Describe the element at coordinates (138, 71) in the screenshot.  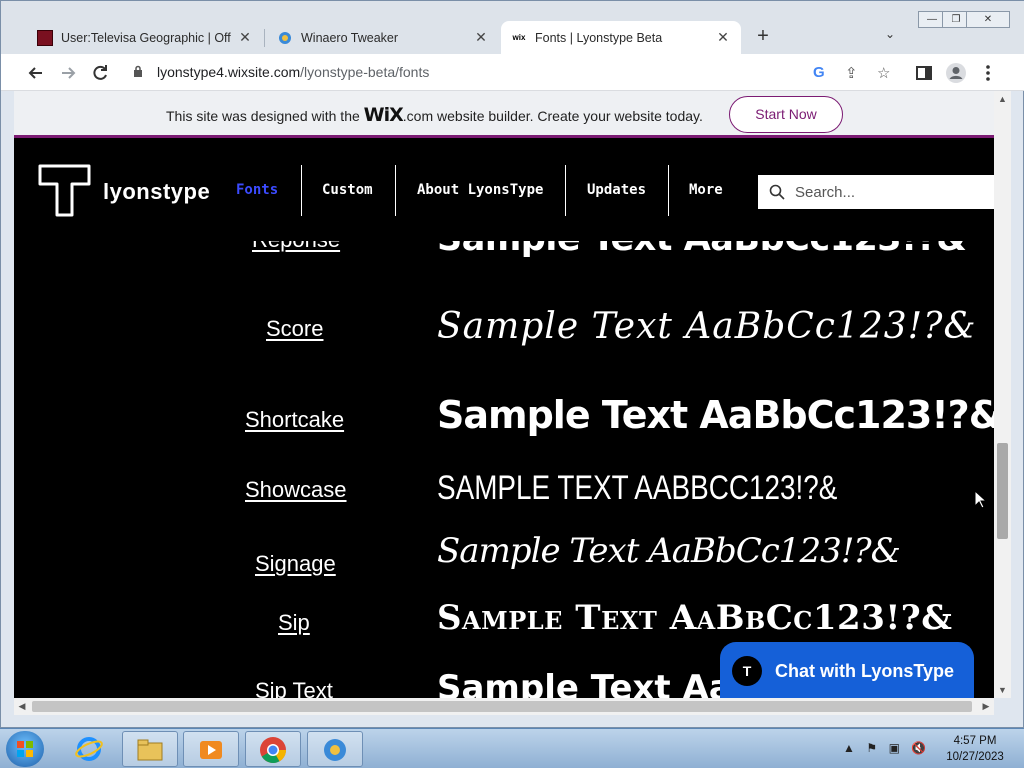
I see `lock-icon` at that location.